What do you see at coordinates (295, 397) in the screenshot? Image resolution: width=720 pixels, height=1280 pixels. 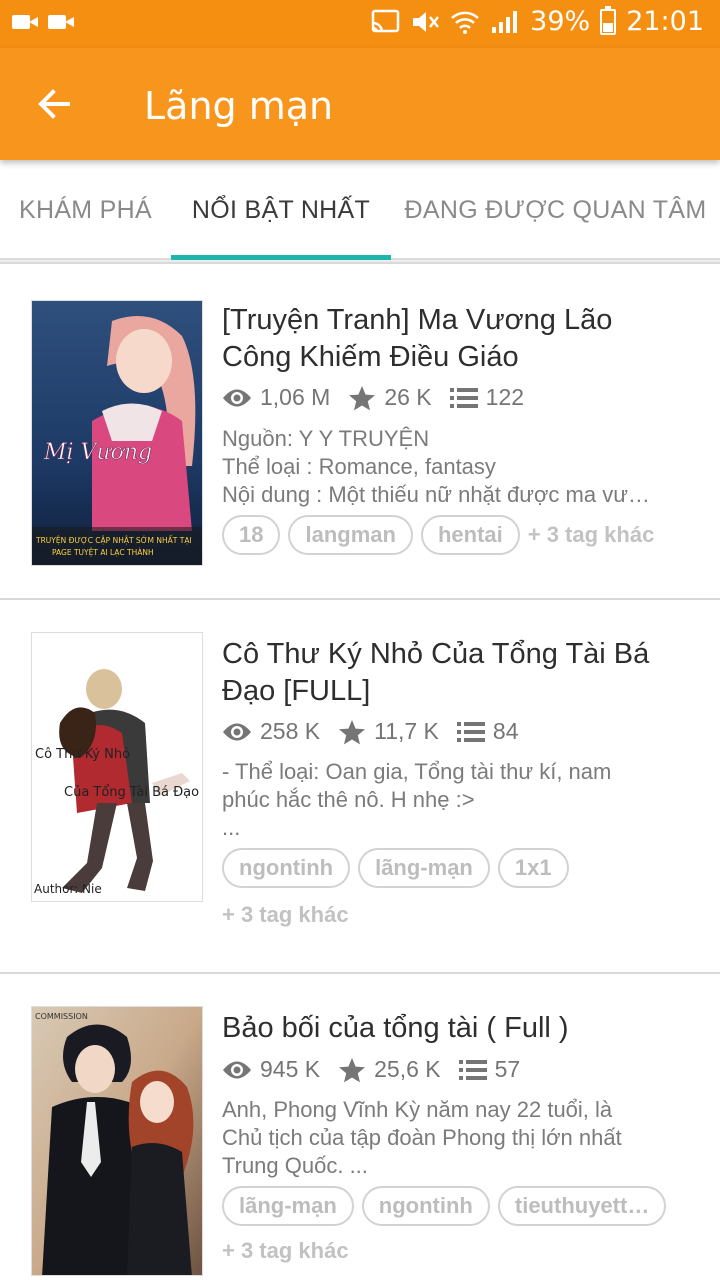 I see `views-count: 1,06 M` at bounding box center [295, 397].